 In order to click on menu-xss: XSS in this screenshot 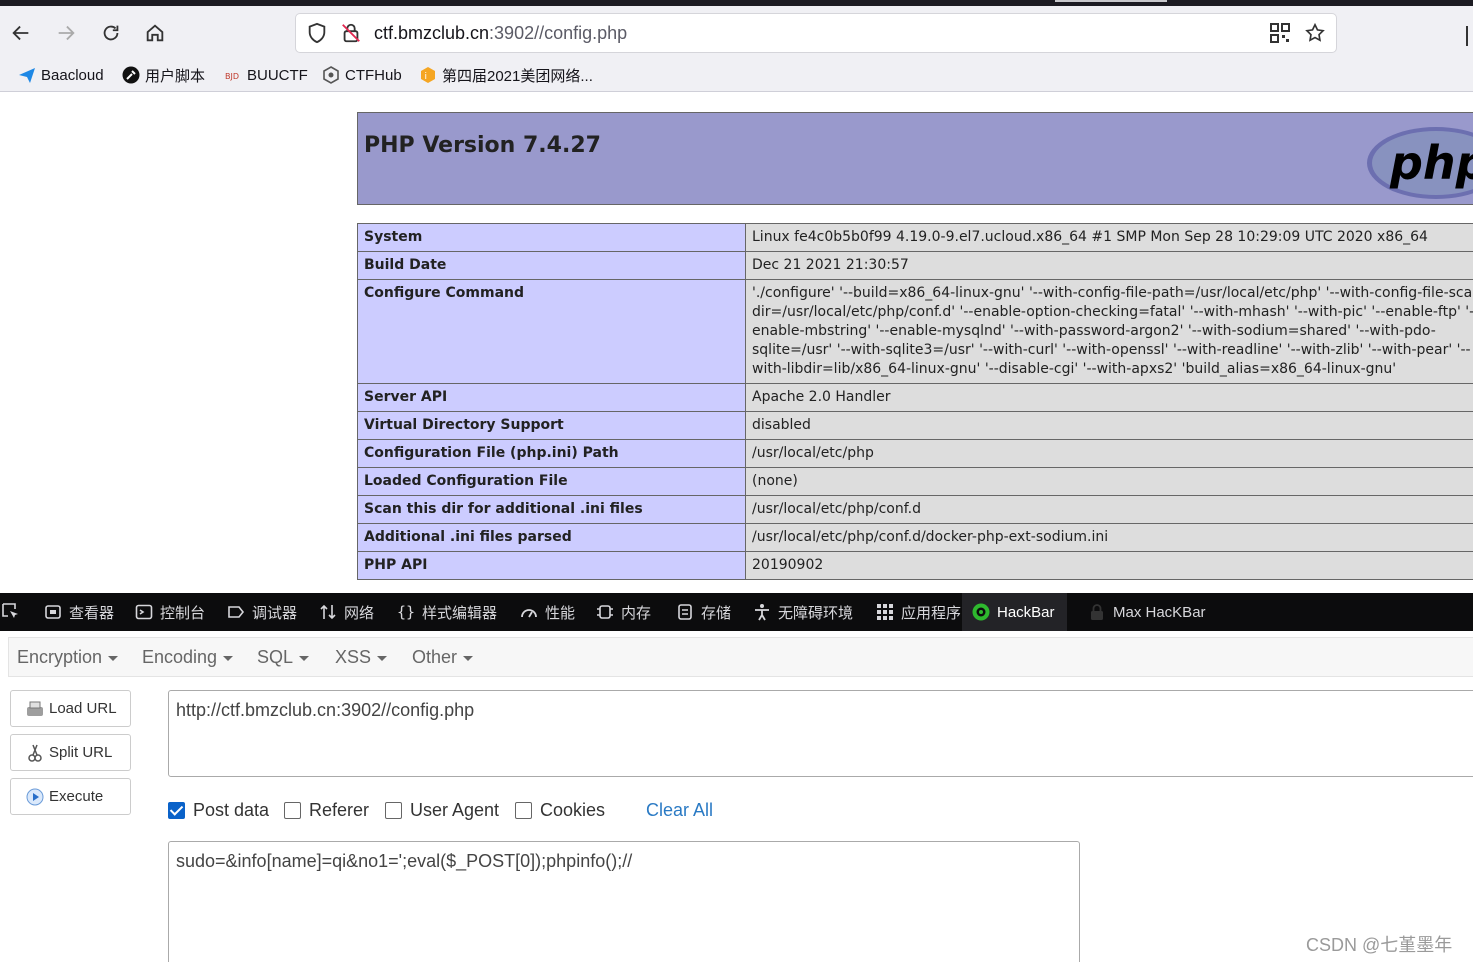, I will do `click(361, 657)`.